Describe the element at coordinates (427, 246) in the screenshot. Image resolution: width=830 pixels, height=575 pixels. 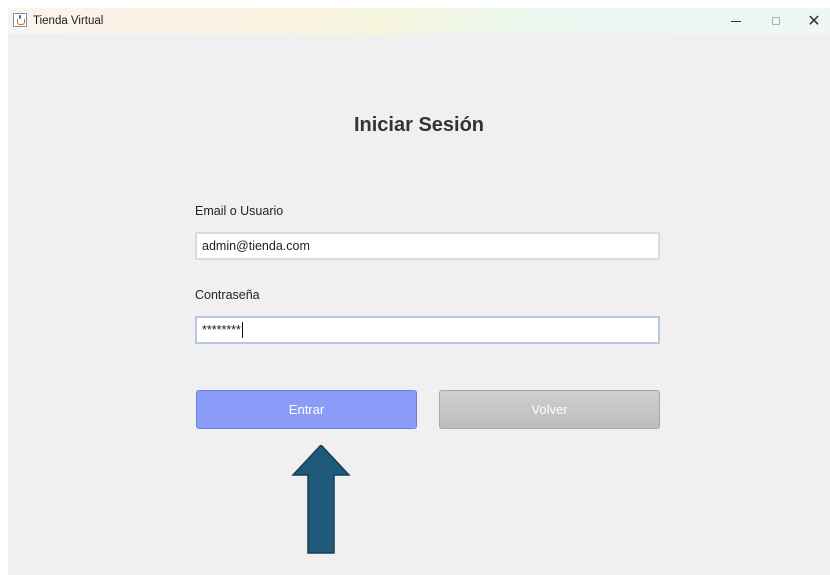
I see `email-field: admin@tienda.com` at that location.